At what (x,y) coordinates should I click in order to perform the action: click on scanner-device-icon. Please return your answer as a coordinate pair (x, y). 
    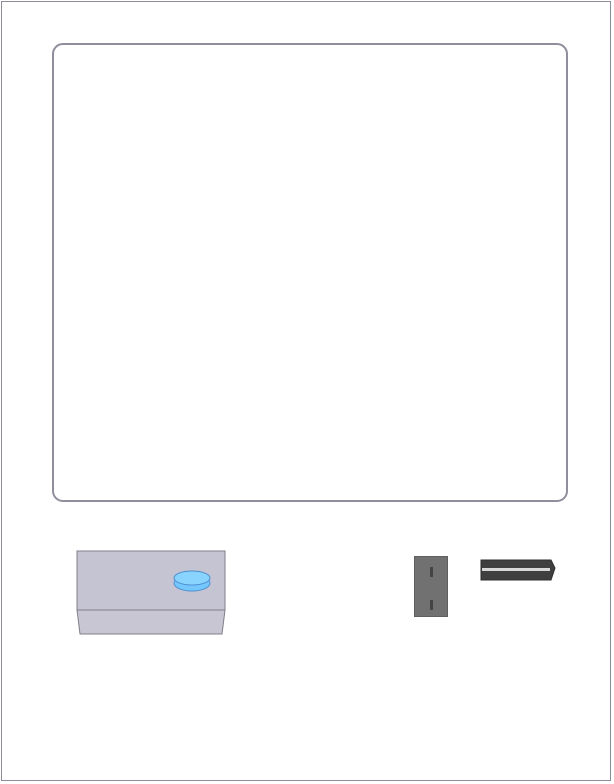
    Looking at the image, I should click on (152, 593).